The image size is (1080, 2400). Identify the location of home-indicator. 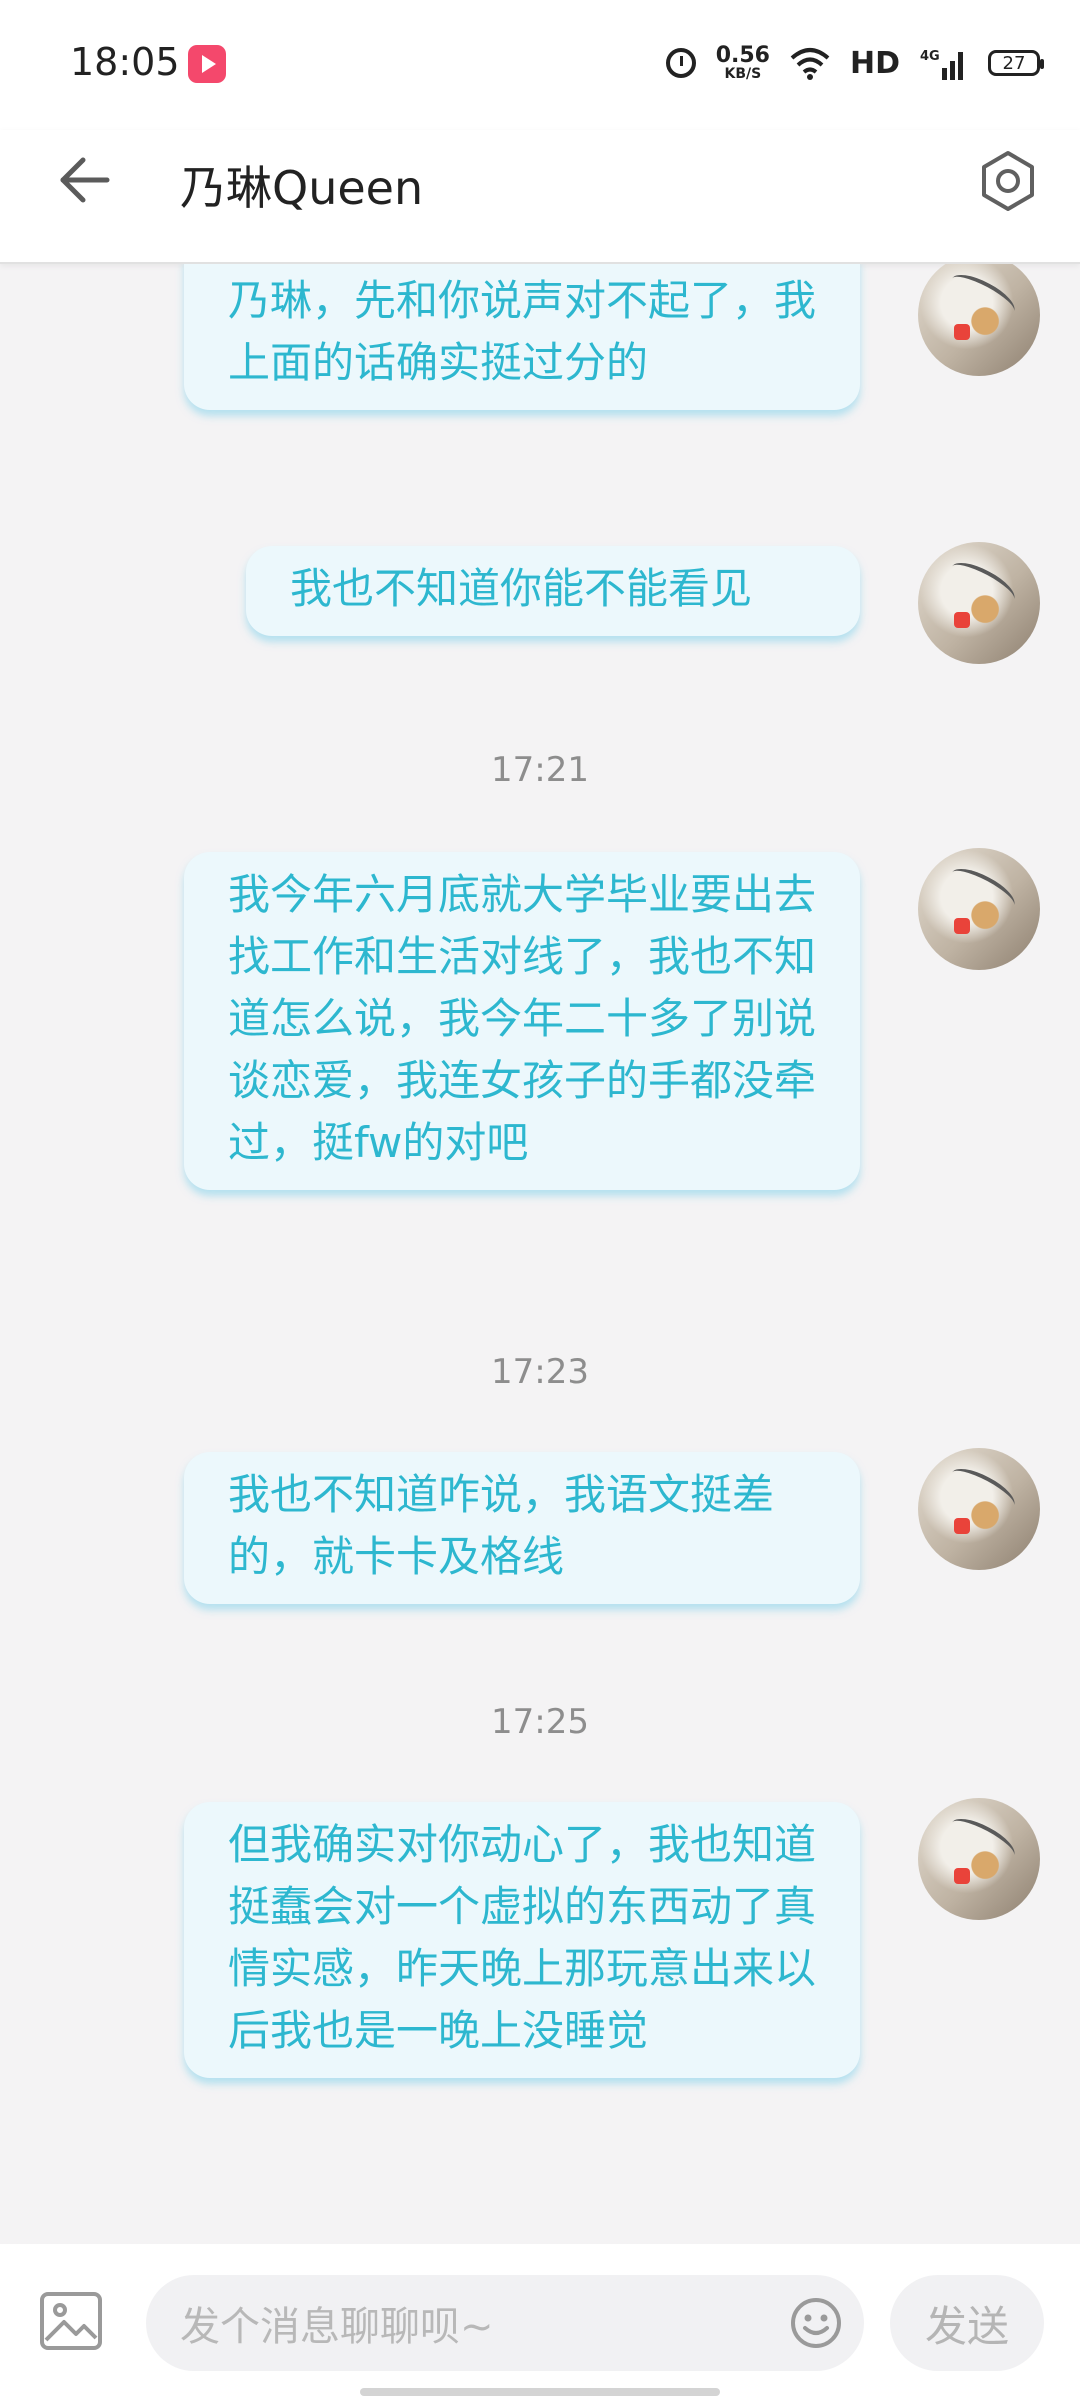
(540, 2392).